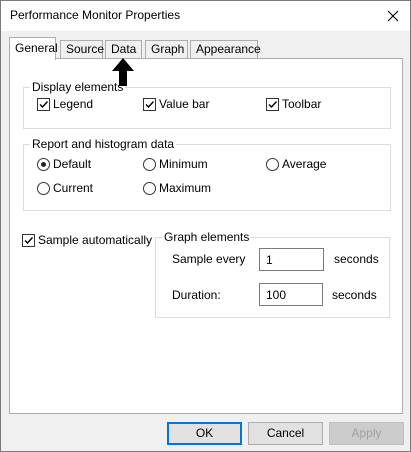 Image resolution: width=411 pixels, height=452 pixels. I want to click on duration-label: Duration:, so click(196, 295).